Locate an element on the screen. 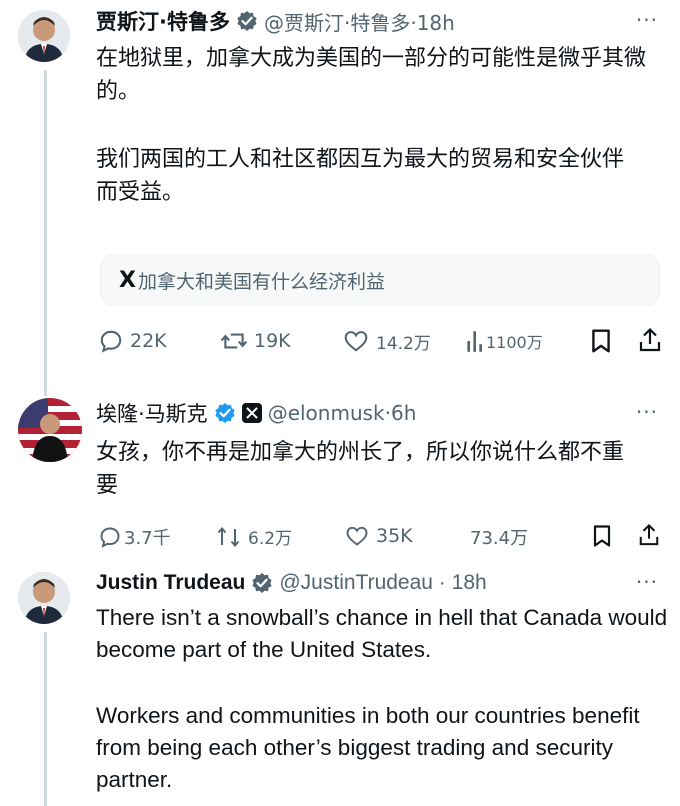 This screenshot has height=806, width=680. author-name: 贾斯汀·特鲁多 is located at coordinates (163, 21).